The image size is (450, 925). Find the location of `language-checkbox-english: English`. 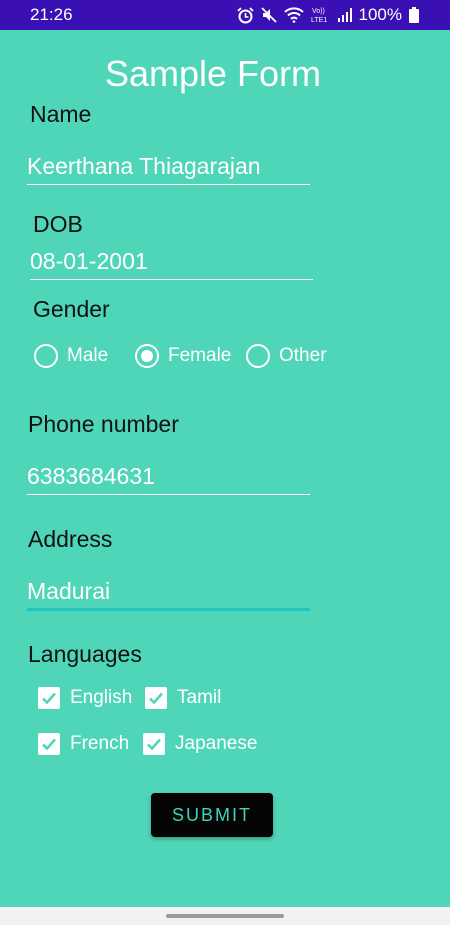

language-checkbox-english: English is located at coordinates (85, 698).